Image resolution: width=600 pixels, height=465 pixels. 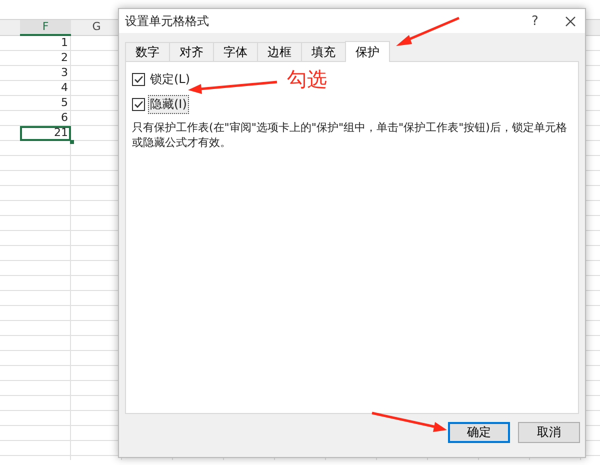 I want to click on checkbox-label: 锁定(L), so click(x=170, y=79).